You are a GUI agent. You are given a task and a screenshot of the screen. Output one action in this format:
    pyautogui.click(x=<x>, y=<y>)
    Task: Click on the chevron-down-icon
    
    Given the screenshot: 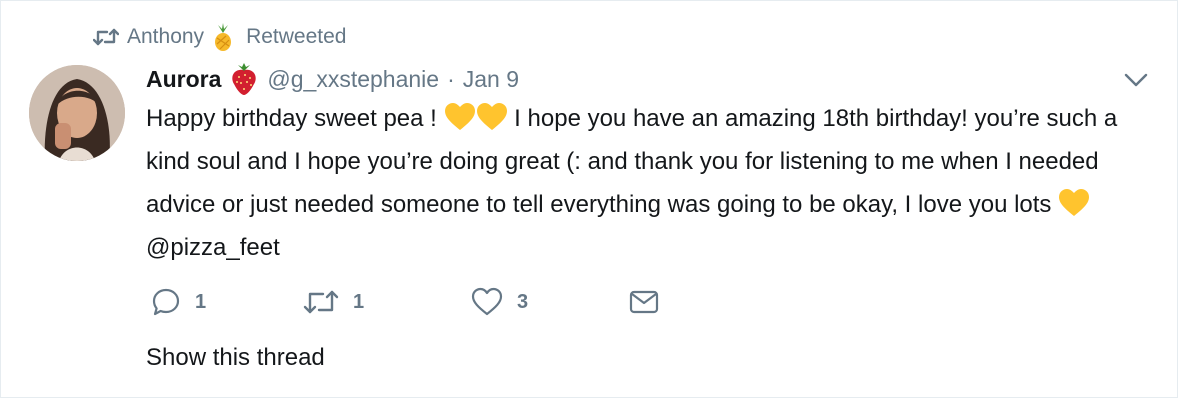 What is the action you would take?
    pyautogui.click(x=1136, y=80)
    